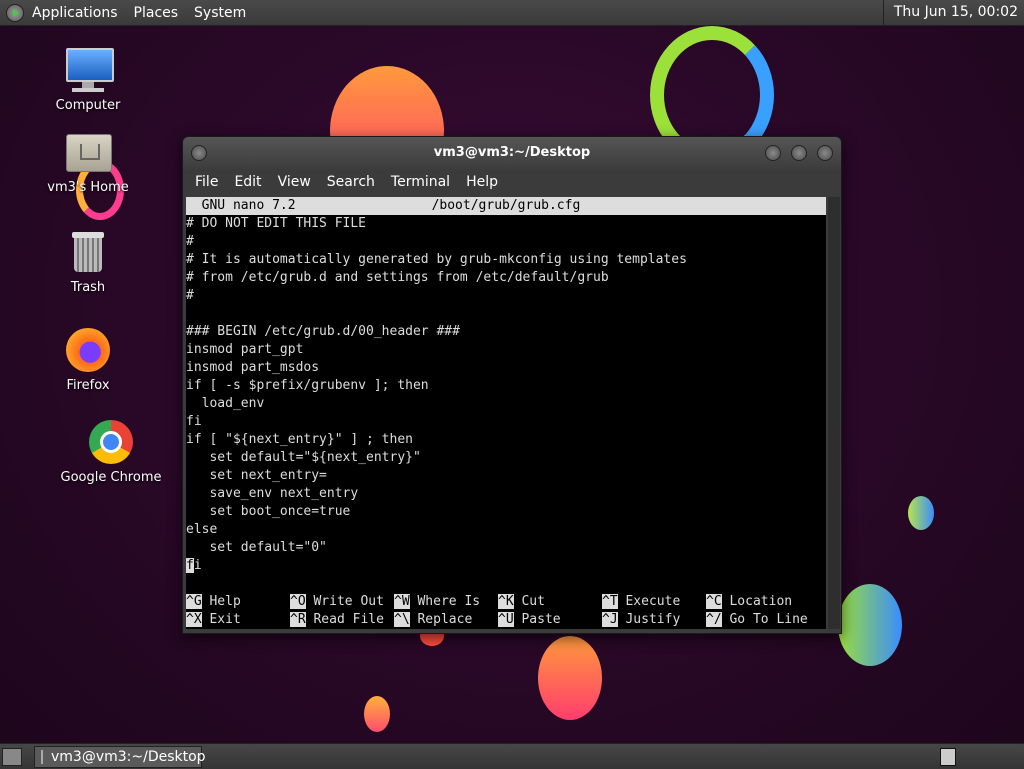 The width and height of the screenshot is (1024, 769). What do you see at coordinates (194, 601) in the screenshot?
I see `shortcut-key: ^G` at bounding box center [194, 601].